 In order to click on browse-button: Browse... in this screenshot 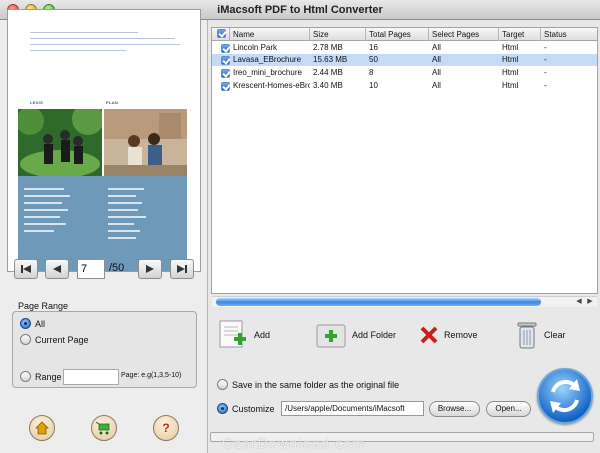, I will do `click(454, 409)`.